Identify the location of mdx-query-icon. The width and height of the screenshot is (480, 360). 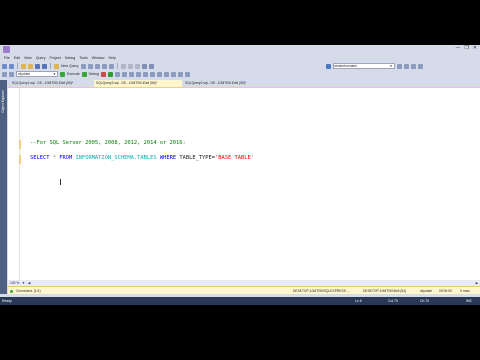
(97, 66).